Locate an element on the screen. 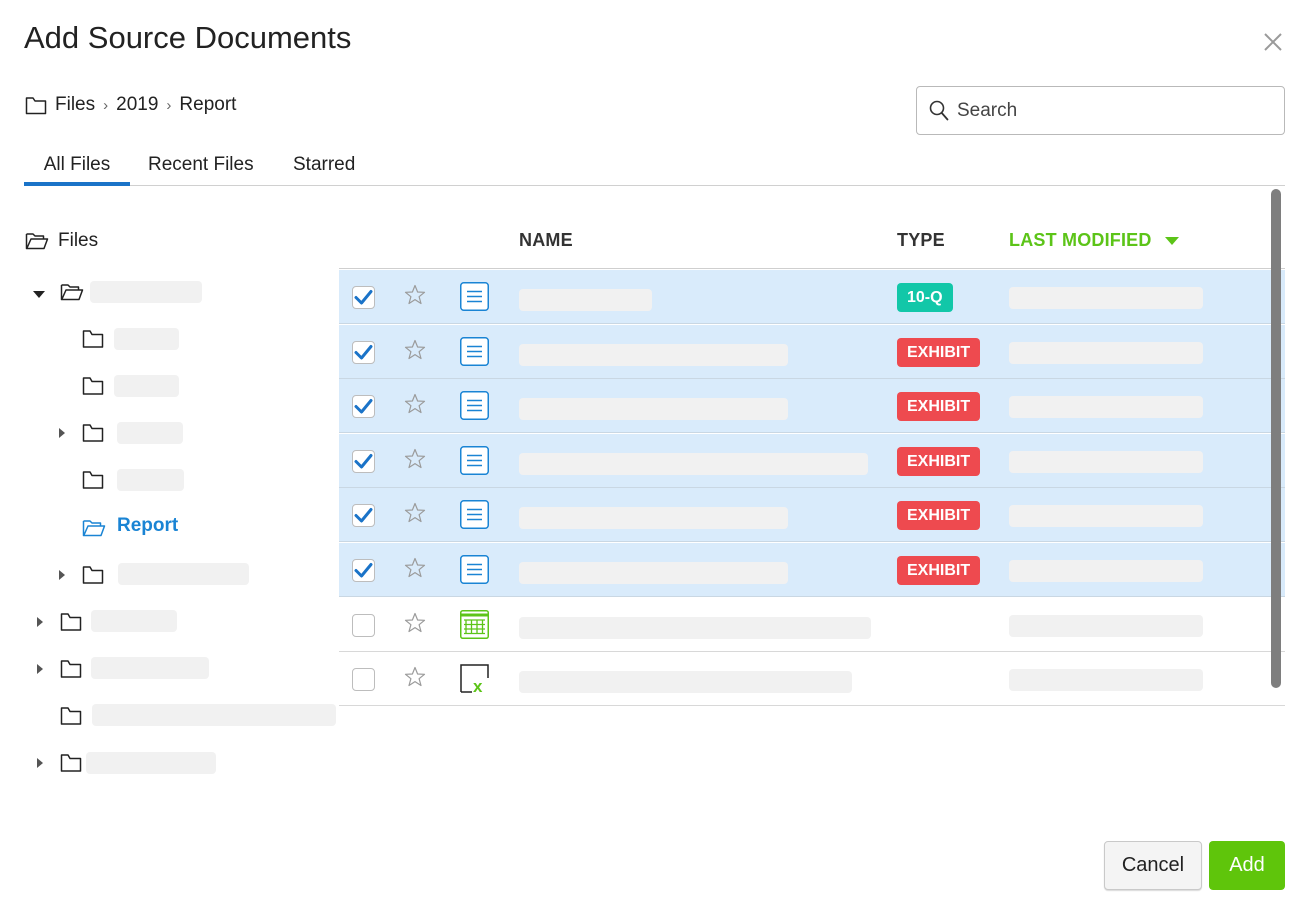 This screenshot has height=908, width=1300. tree-root: Files is located at coordinates (61, 241).